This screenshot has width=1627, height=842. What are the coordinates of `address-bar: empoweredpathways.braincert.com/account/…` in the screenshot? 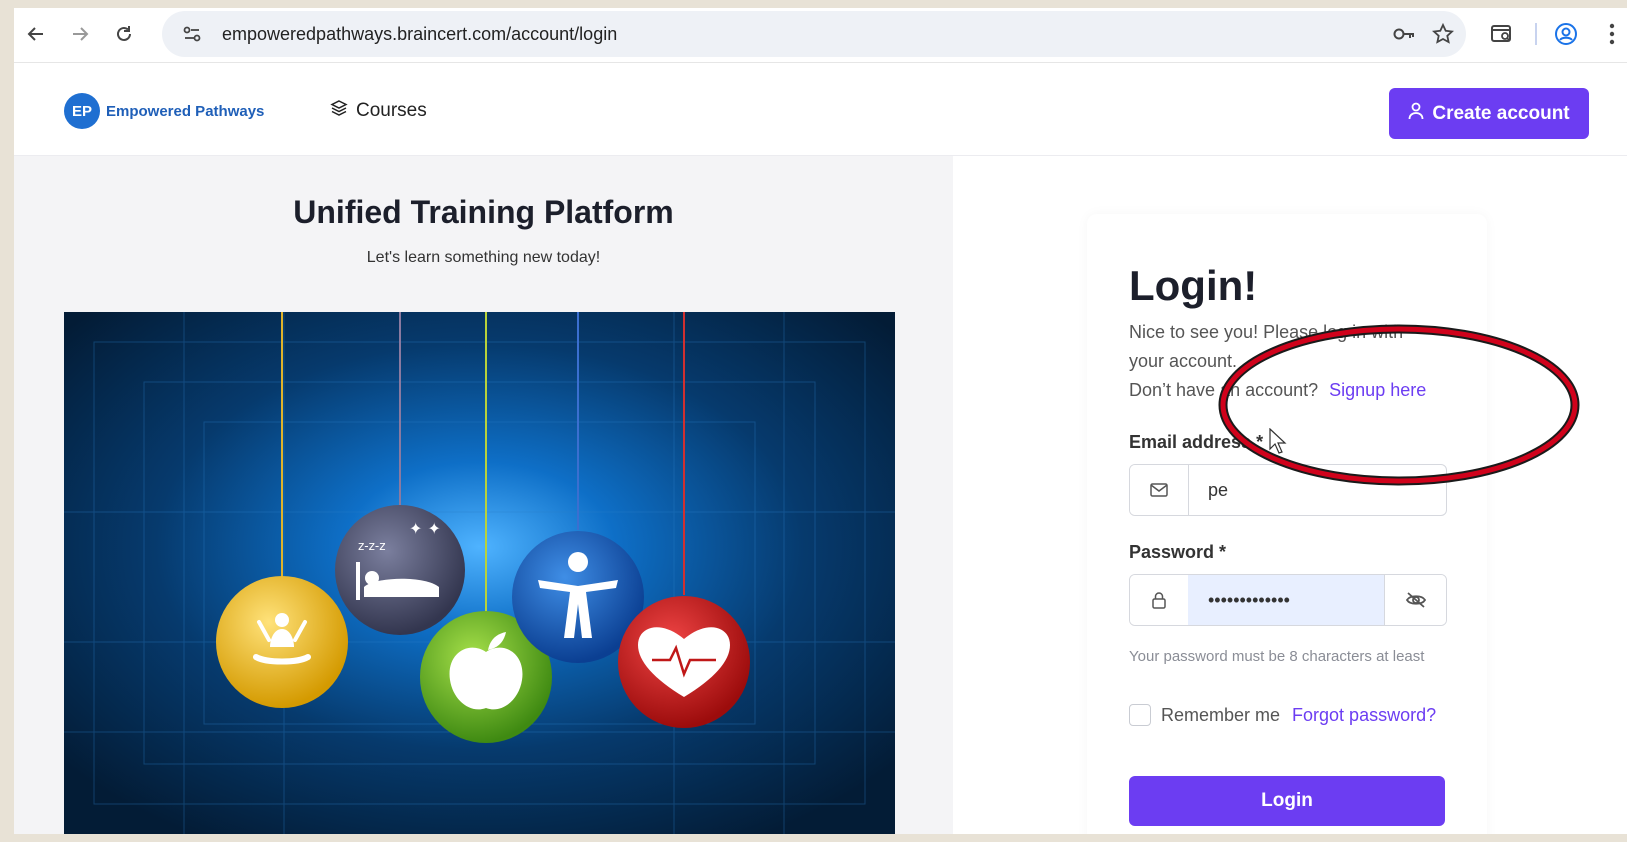 It's located at (814, 34).